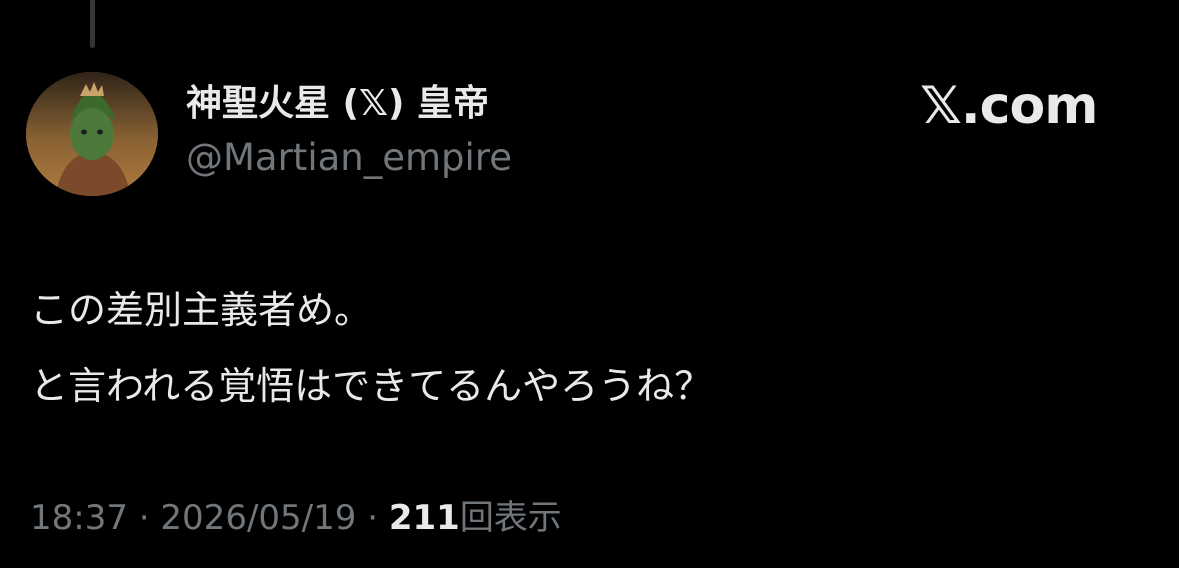  I want to click on profile-avatar, so click(92, 134).